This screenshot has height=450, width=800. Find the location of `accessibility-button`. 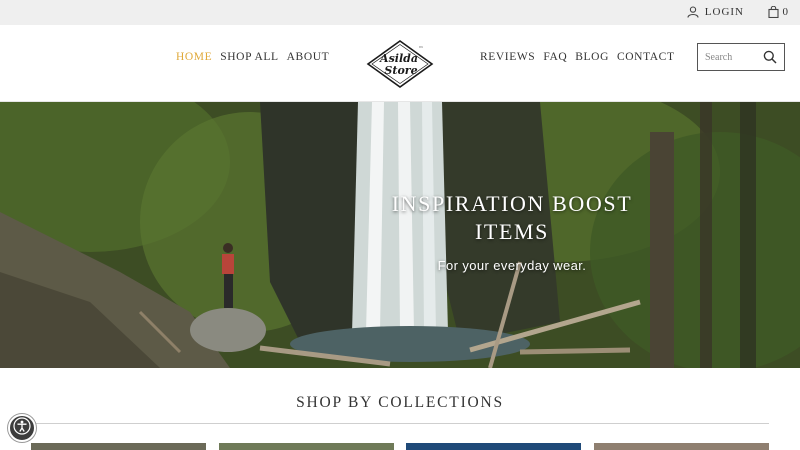

accessibility-button is located at coordinates (22, 428).